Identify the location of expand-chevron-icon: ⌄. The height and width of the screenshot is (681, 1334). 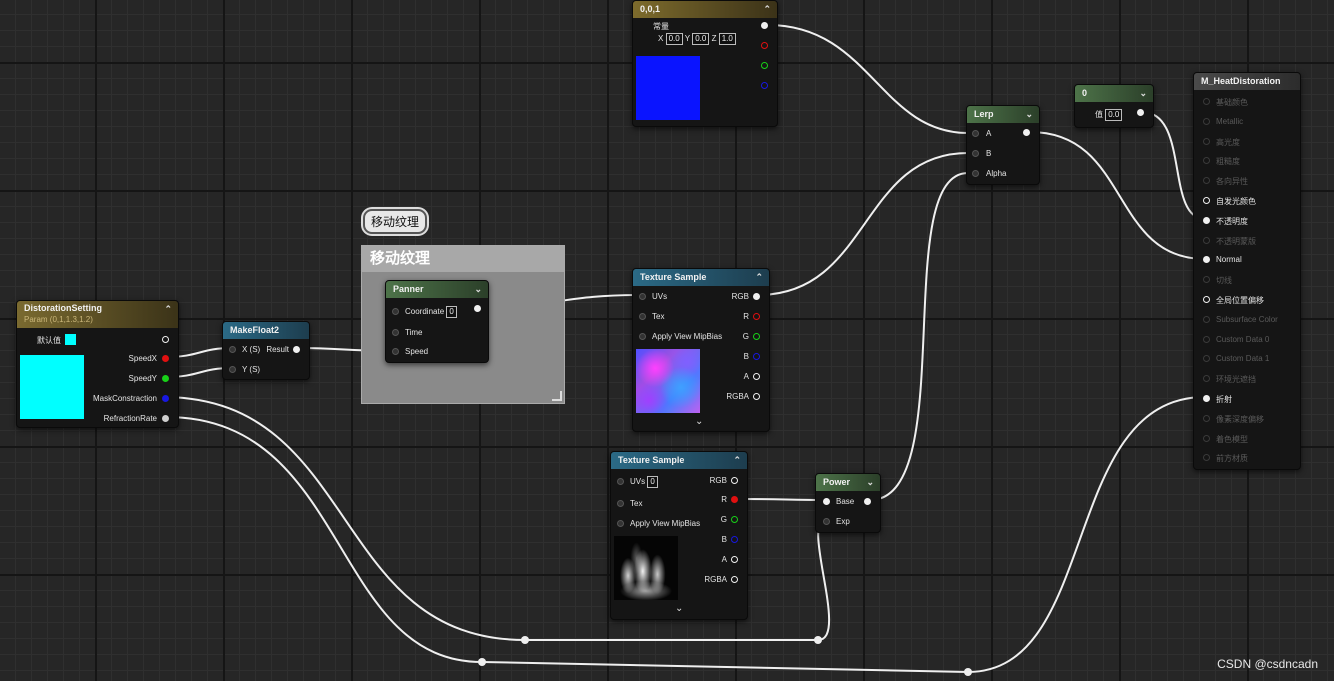
(679, 608).